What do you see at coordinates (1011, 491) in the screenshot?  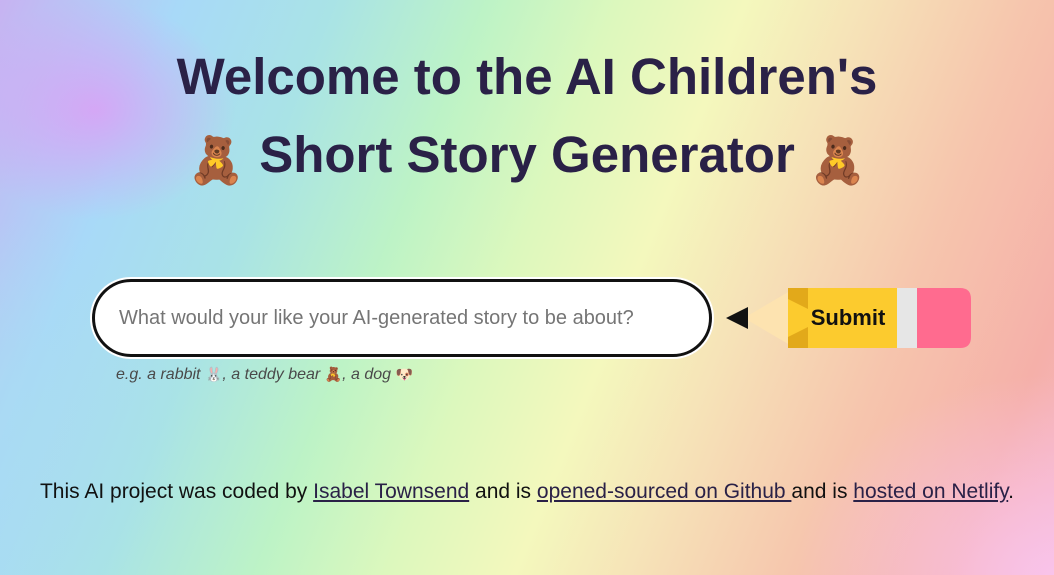 I see `footer-text-4: .` at bounding box center [1011, 491].